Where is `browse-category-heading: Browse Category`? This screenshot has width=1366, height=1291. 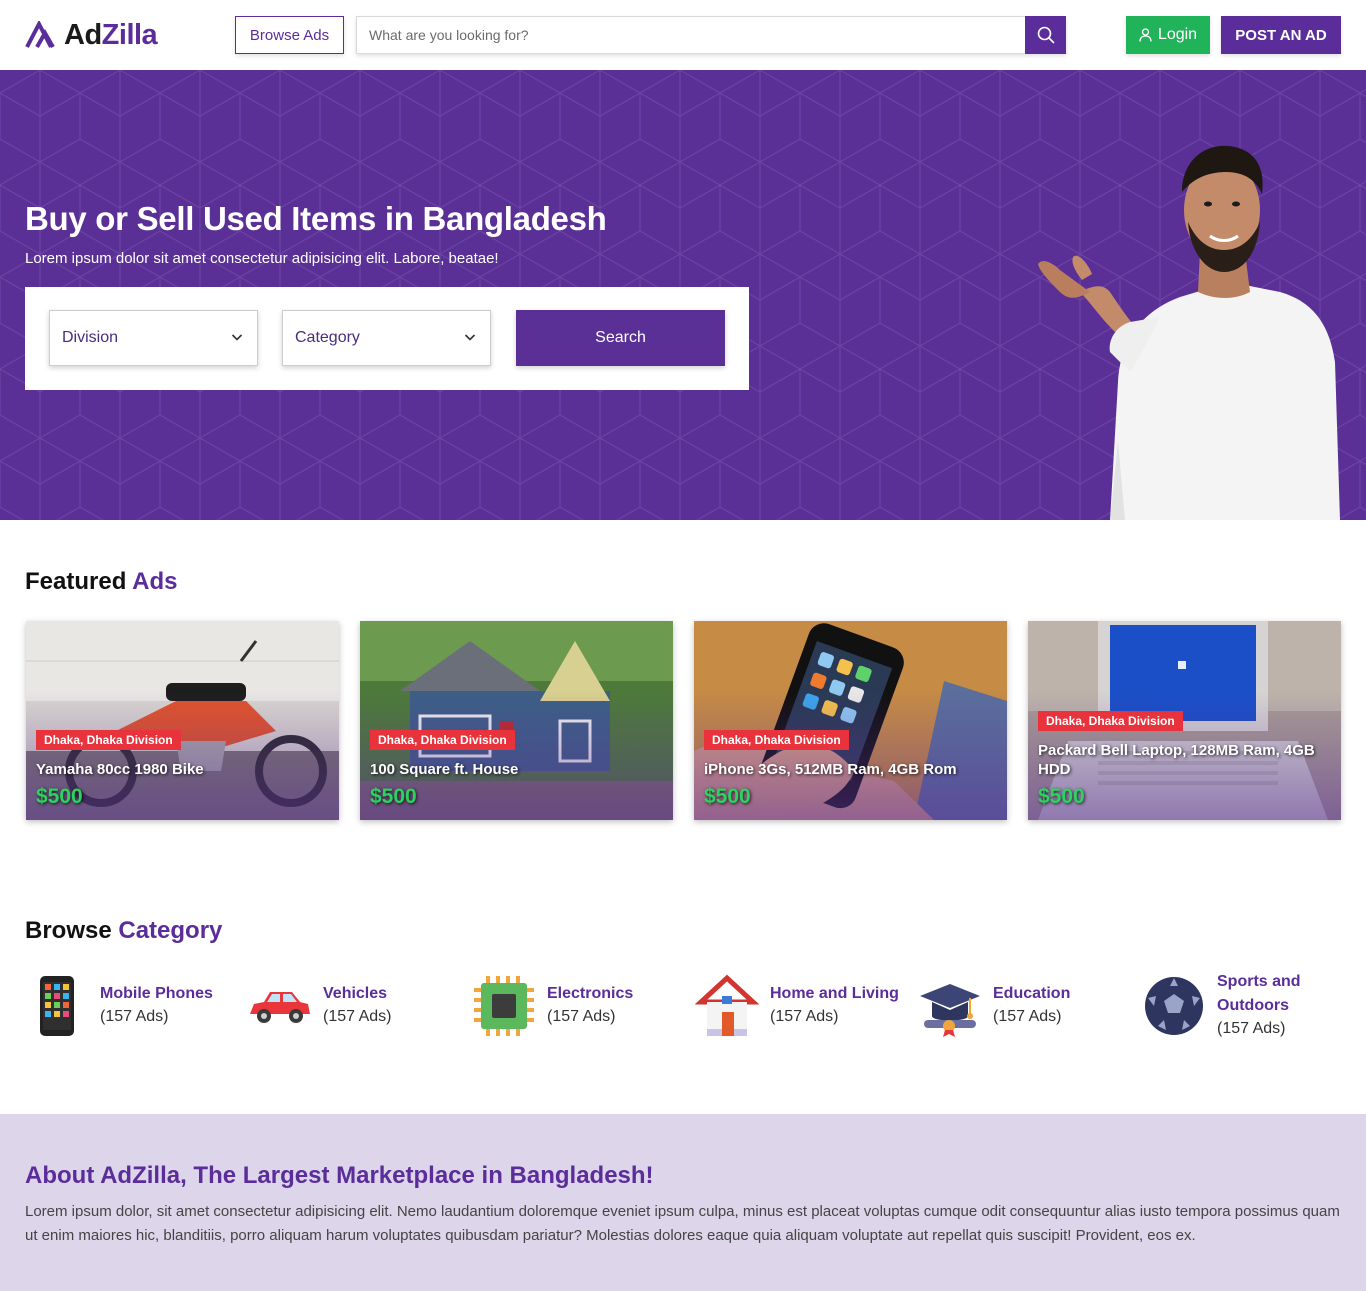
browse-category-heading: Browse Category is located at coordinates (123, 931).